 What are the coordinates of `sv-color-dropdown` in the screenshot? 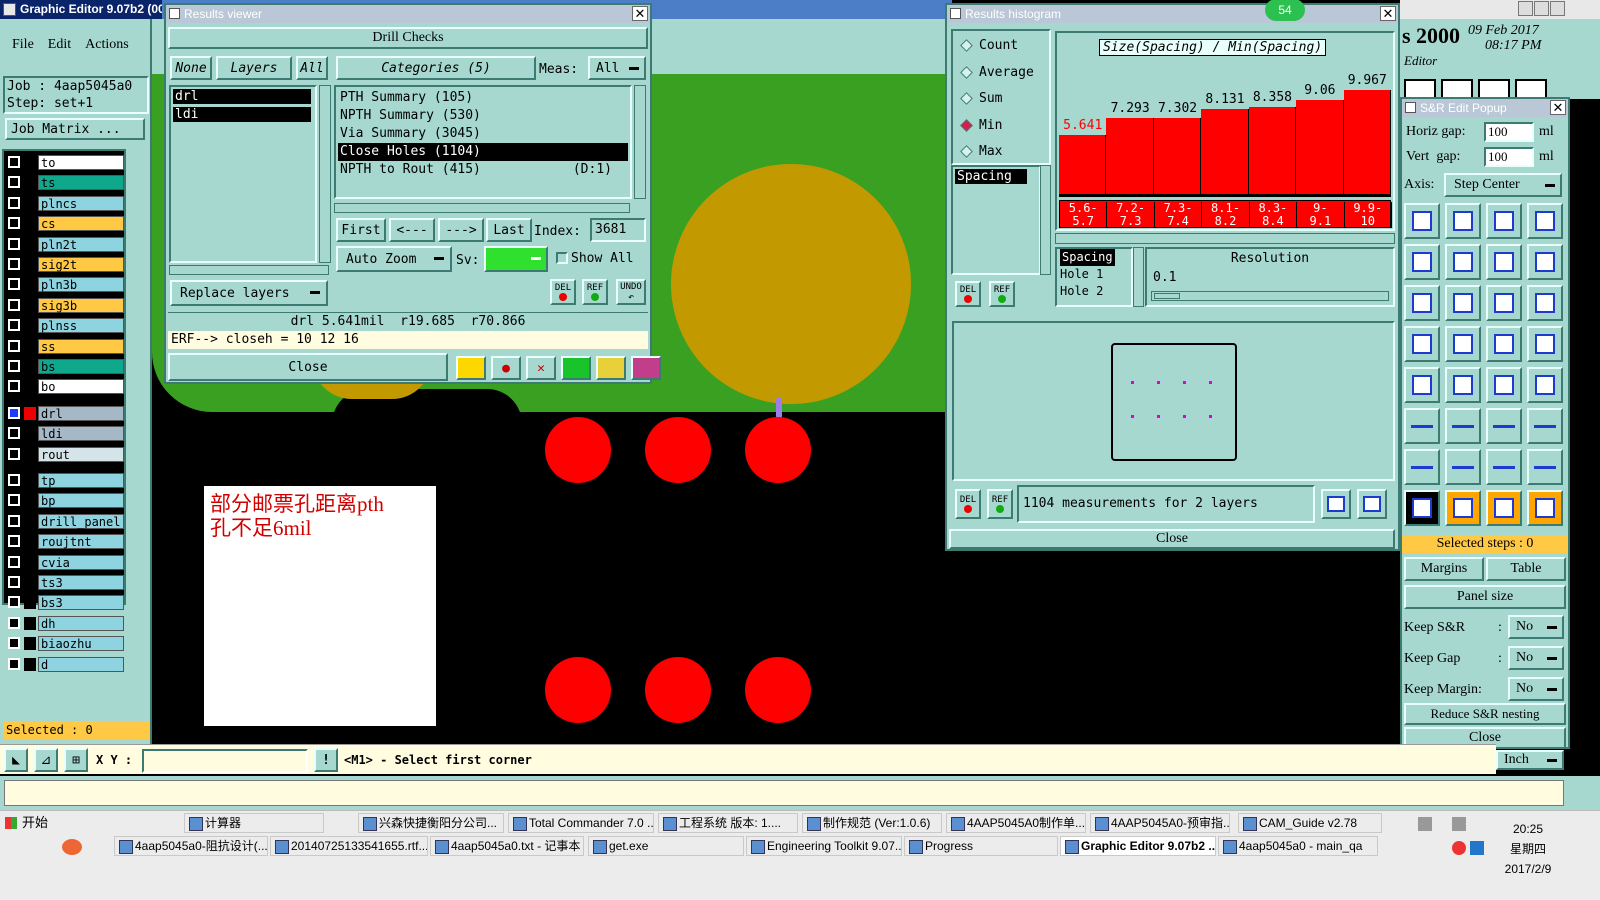 It's located at (516, 259).